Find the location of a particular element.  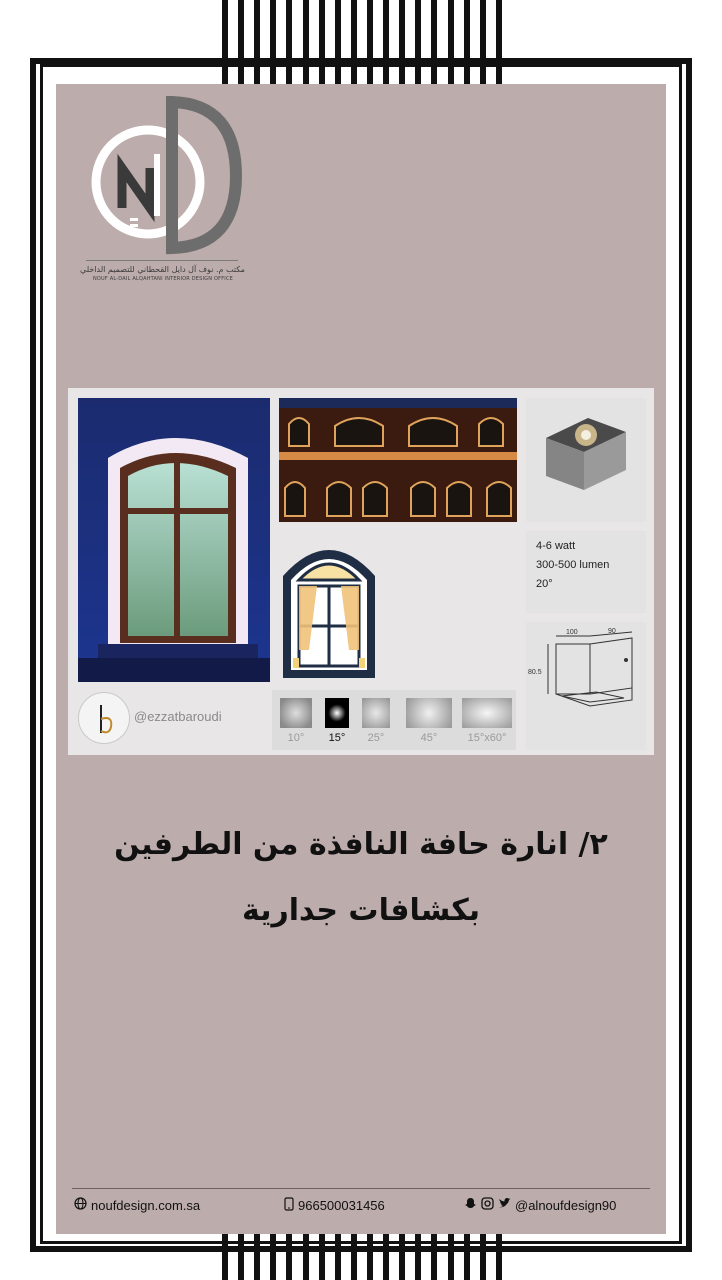

spec-lumen: 300-500 lumen is located at coordinates (573, 565).